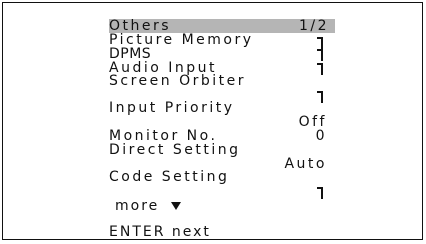 Image resolution: width=426 pixels, height=244 pixels. Describe the element at coordinates (163, 136) in the screenshot. I see `menu-item-label: Monitor No.` at that location.